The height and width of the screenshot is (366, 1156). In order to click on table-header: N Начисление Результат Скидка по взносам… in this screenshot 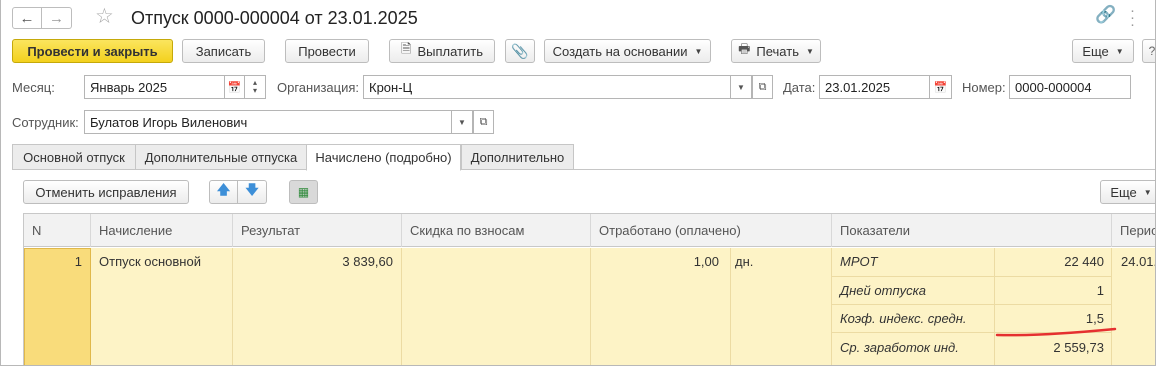, I will do `click(589, 230)`.